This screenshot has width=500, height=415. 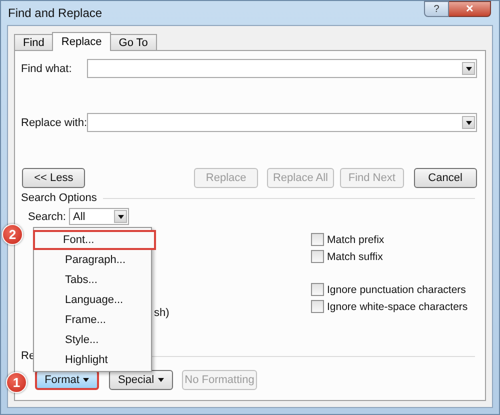 What do you see at coordinates (133, 42) in the screenshot?
I see `tab: Go To` at bounding box center [133, 42].